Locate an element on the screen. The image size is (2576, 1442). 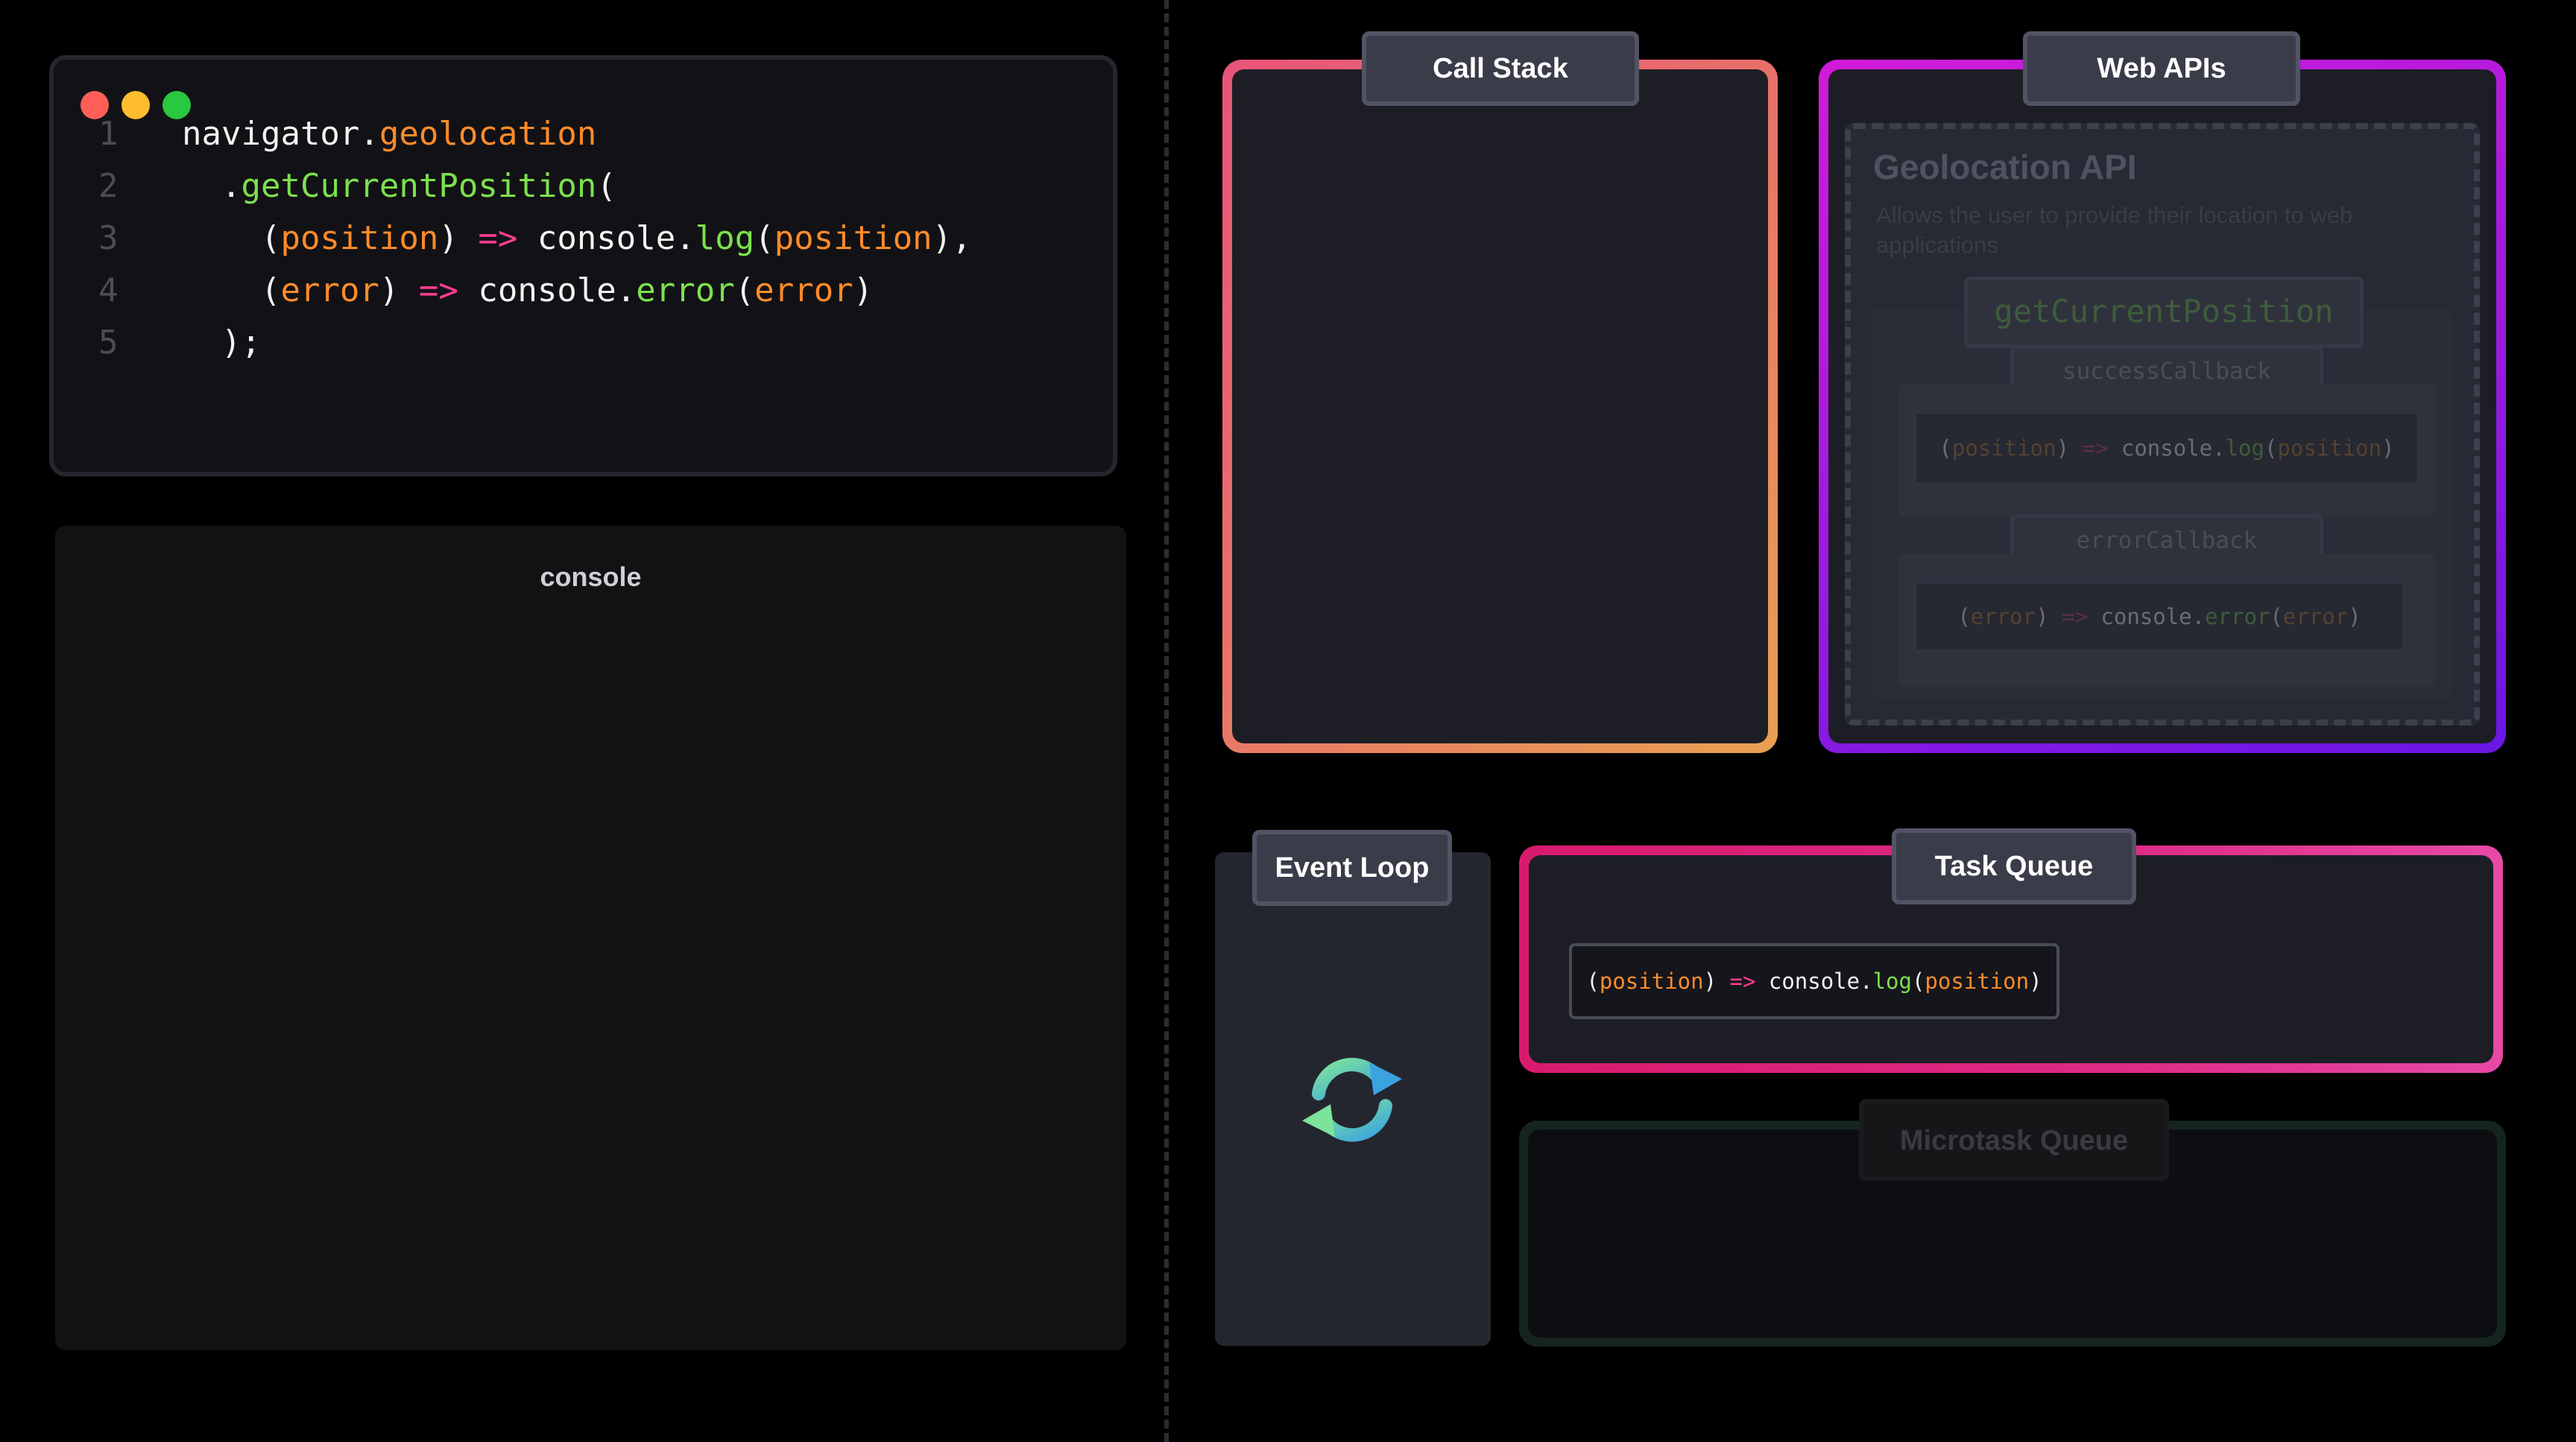
code-token: geolocation is located at coordinates (488, 134).